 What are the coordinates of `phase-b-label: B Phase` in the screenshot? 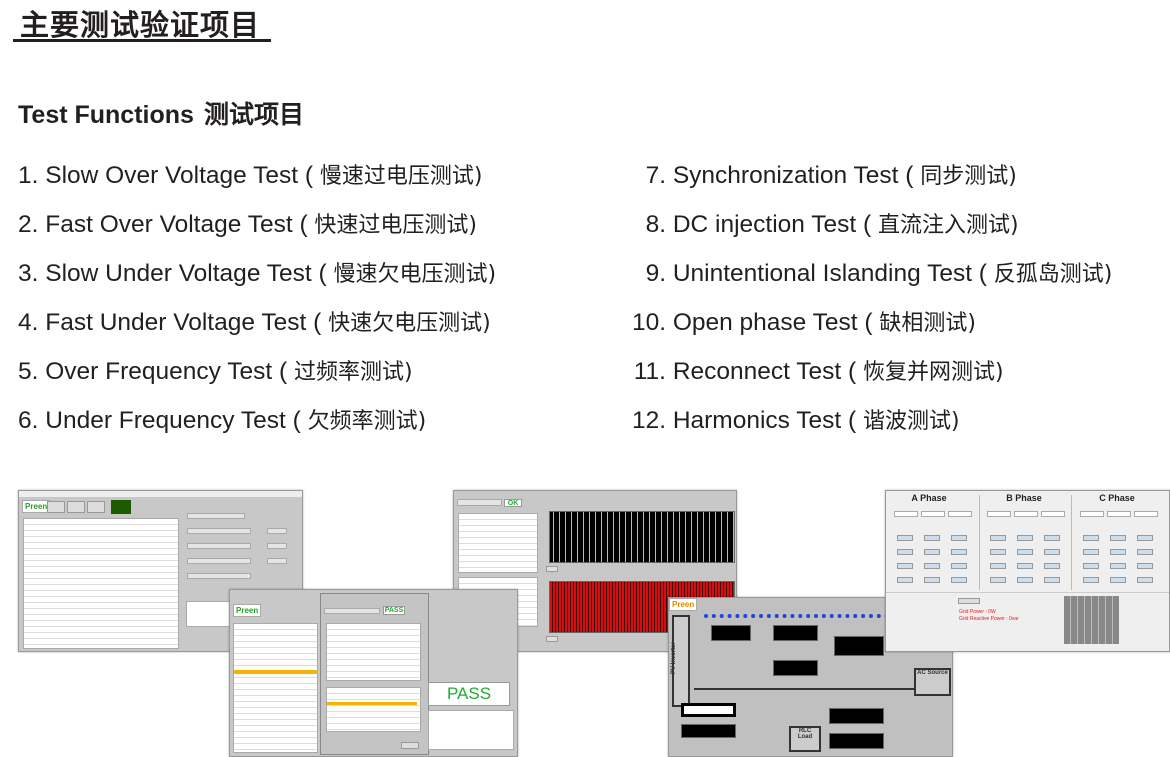 It's located at (1024, 498).